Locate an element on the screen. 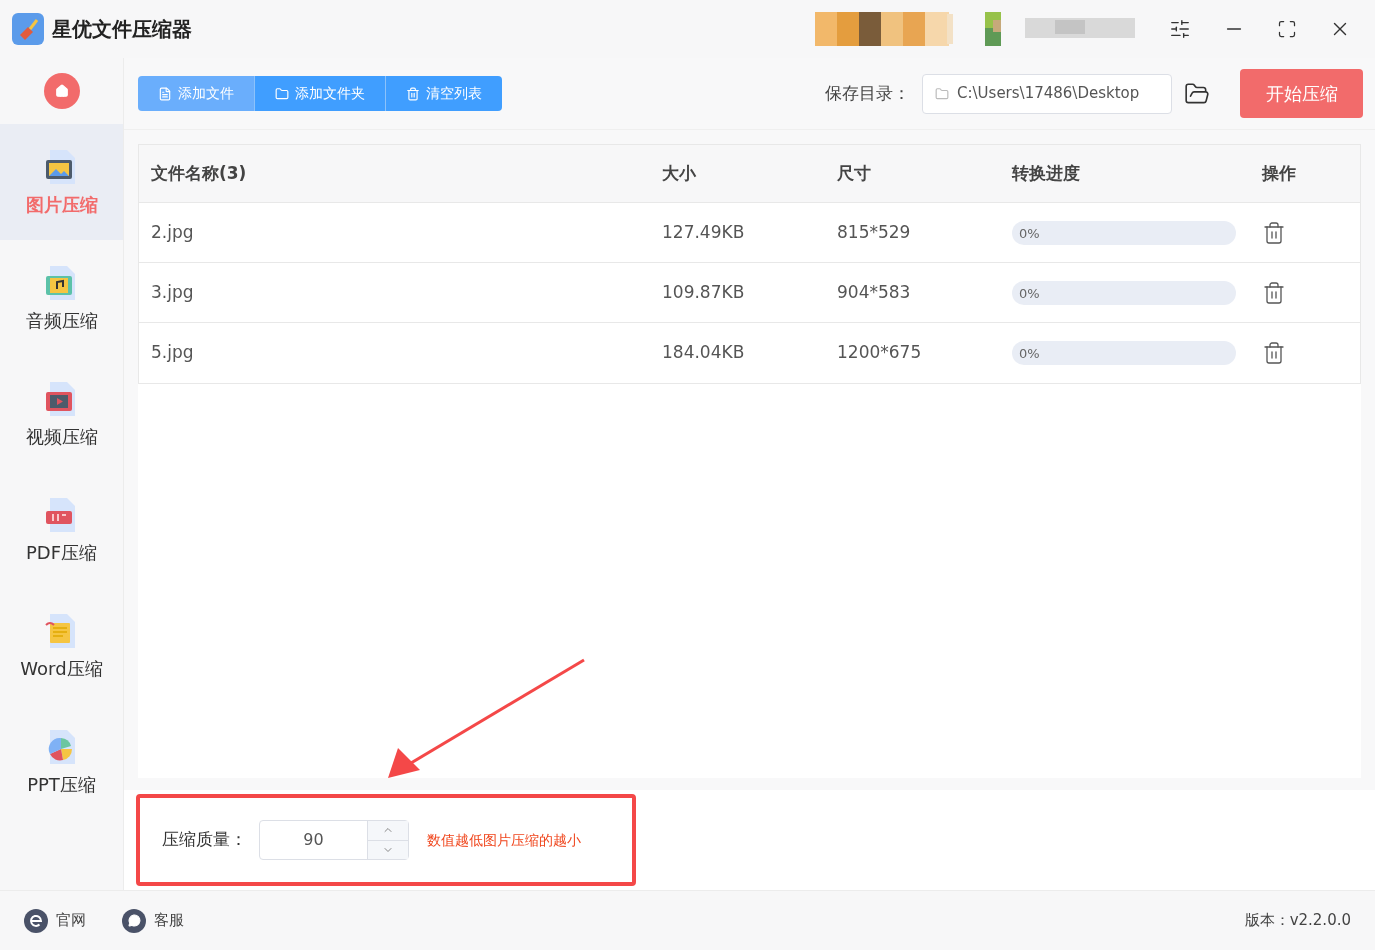 This screenshot has height=950, width=1375. trash-icon is located at coordinates (413, 93).